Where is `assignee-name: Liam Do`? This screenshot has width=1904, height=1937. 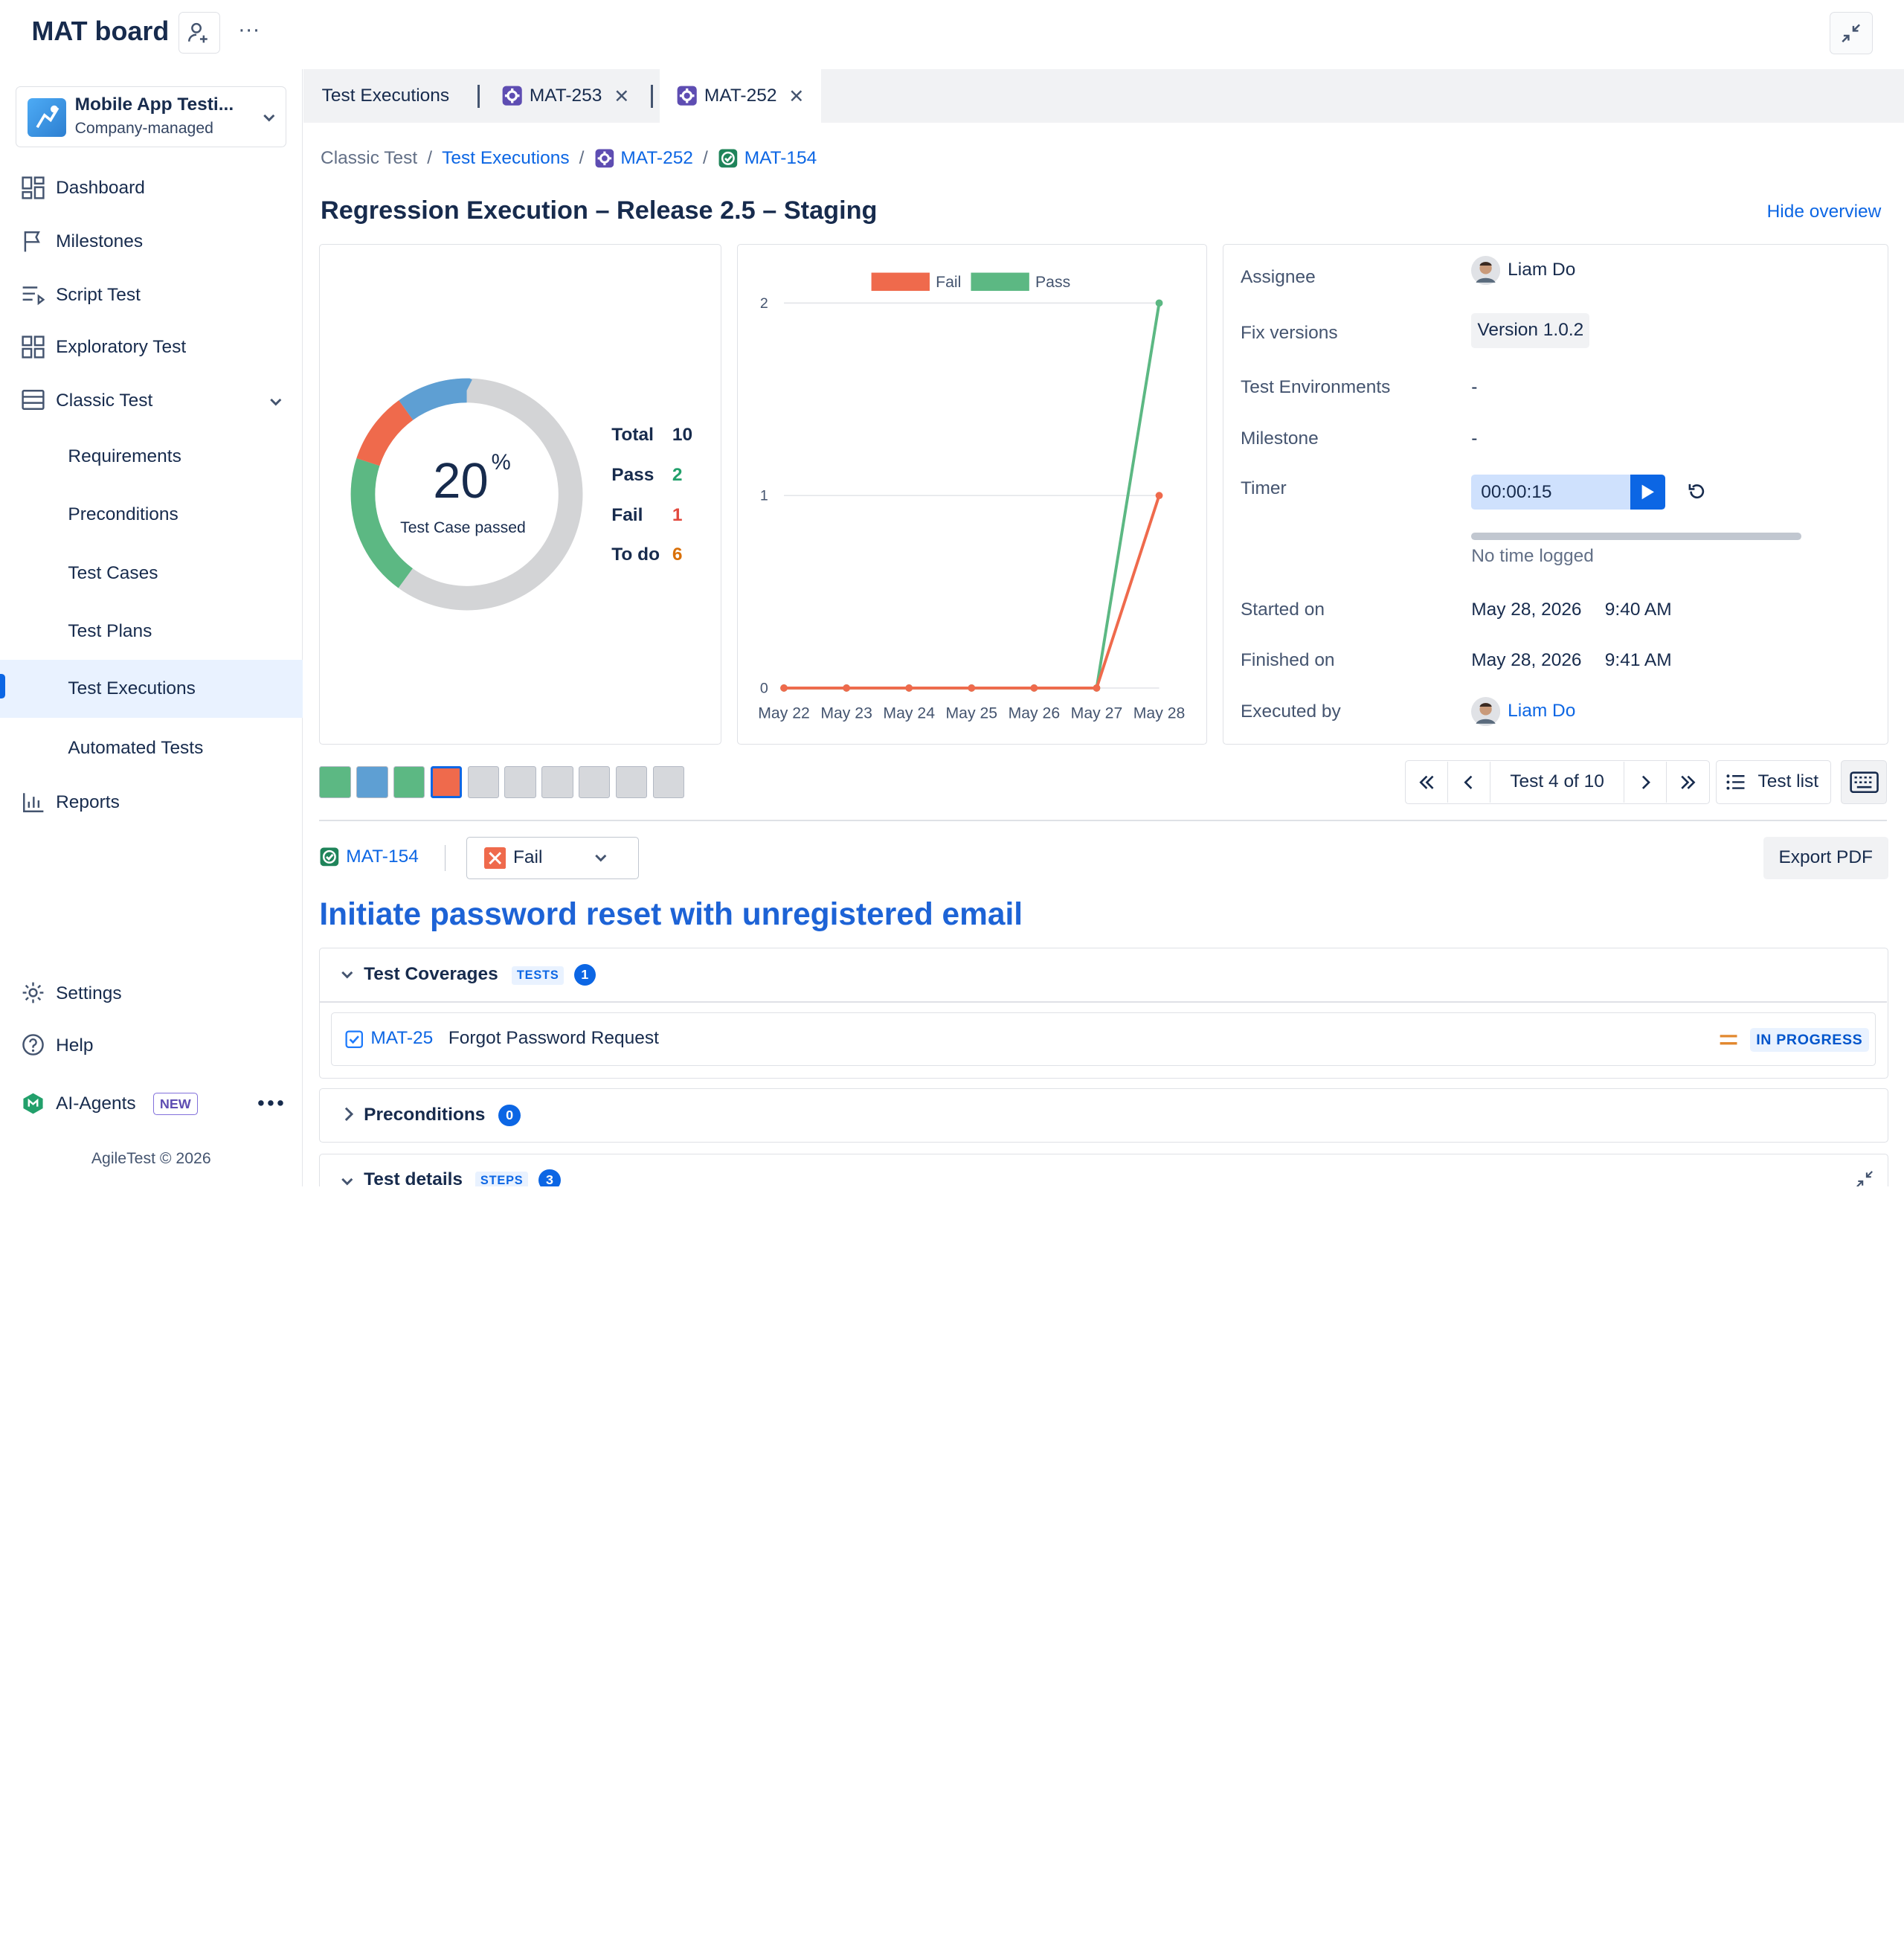 assignee-name: Liam Do is located at coordinates (1542, 270).